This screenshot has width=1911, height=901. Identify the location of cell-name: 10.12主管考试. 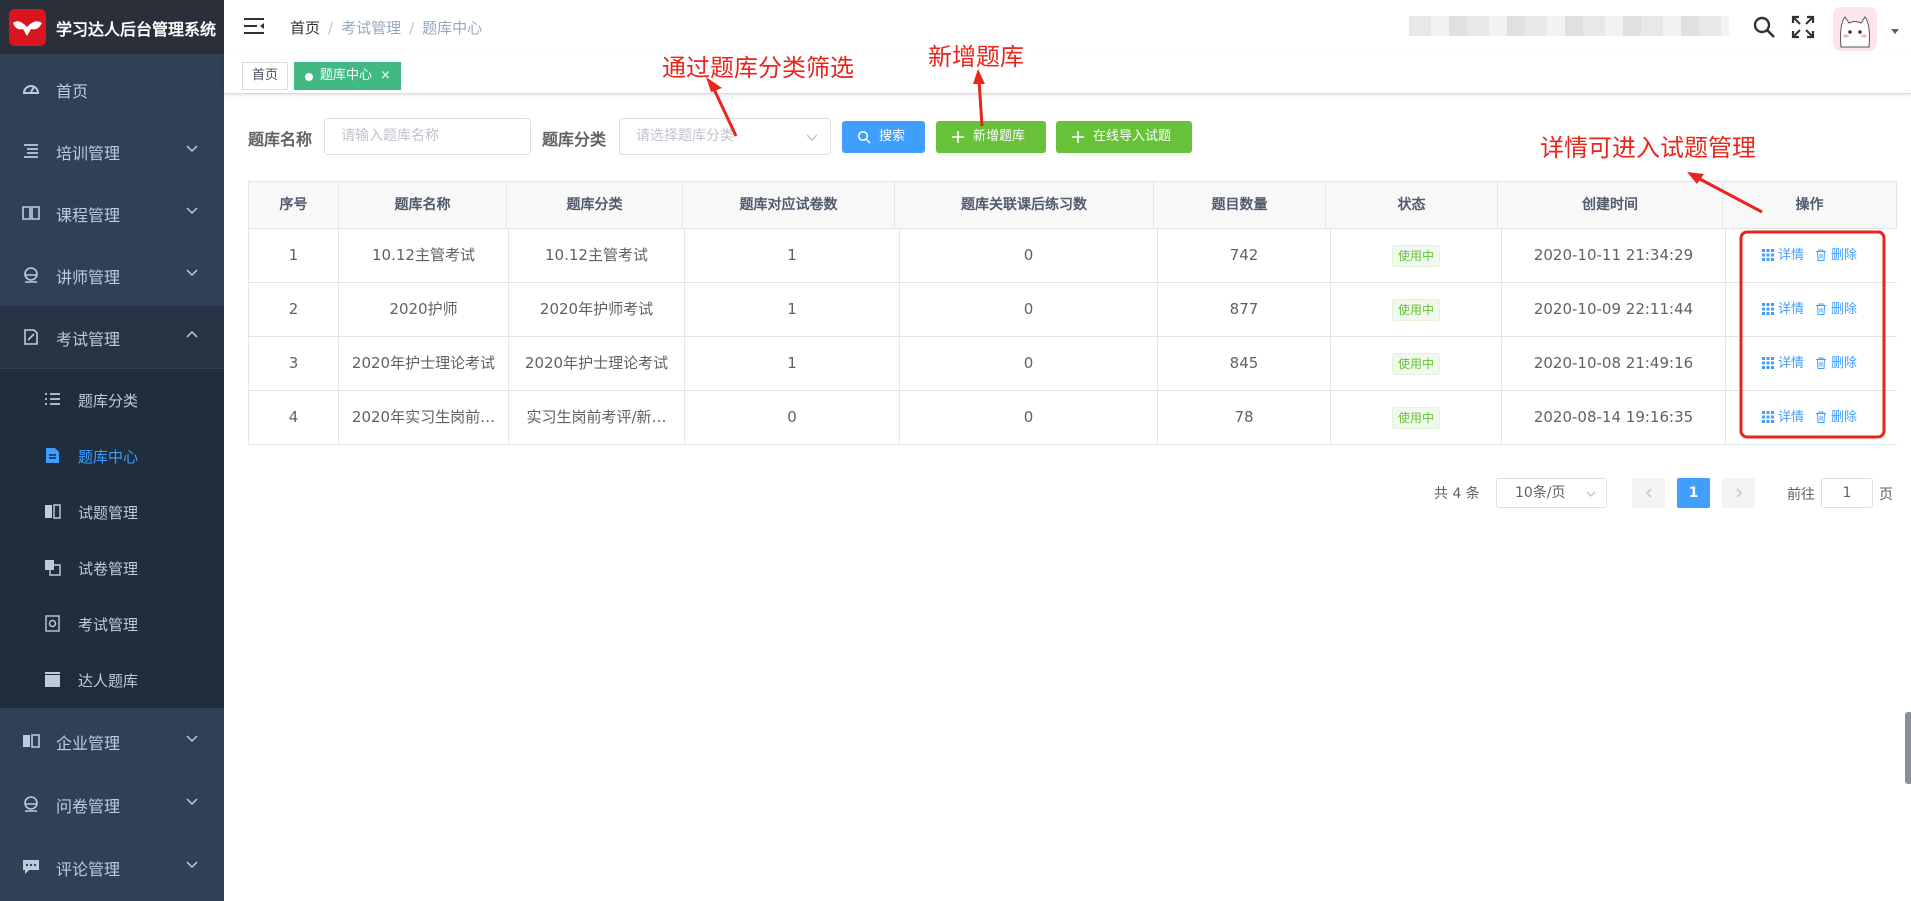
(424, 255).